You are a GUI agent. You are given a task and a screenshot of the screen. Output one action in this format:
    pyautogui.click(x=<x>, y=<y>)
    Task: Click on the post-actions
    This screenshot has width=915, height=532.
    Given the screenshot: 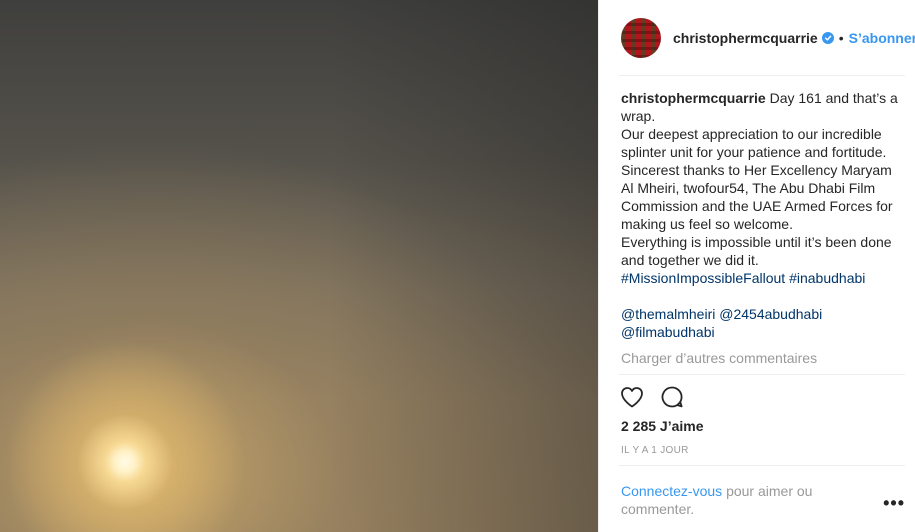 What is the action you would take?
    pyautogui.click(x=659, y=397)
    